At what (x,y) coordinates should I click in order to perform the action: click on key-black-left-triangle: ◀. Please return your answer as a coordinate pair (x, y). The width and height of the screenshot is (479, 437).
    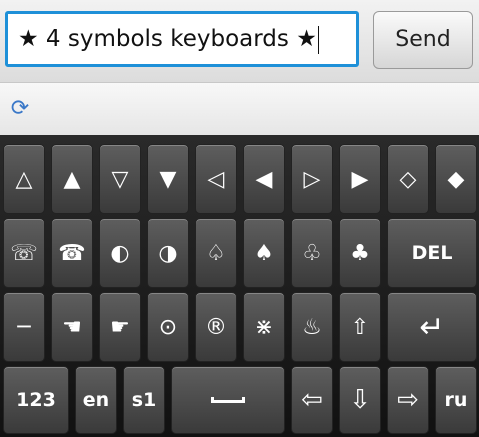
    Looking at the image, I should click on (264, 179).